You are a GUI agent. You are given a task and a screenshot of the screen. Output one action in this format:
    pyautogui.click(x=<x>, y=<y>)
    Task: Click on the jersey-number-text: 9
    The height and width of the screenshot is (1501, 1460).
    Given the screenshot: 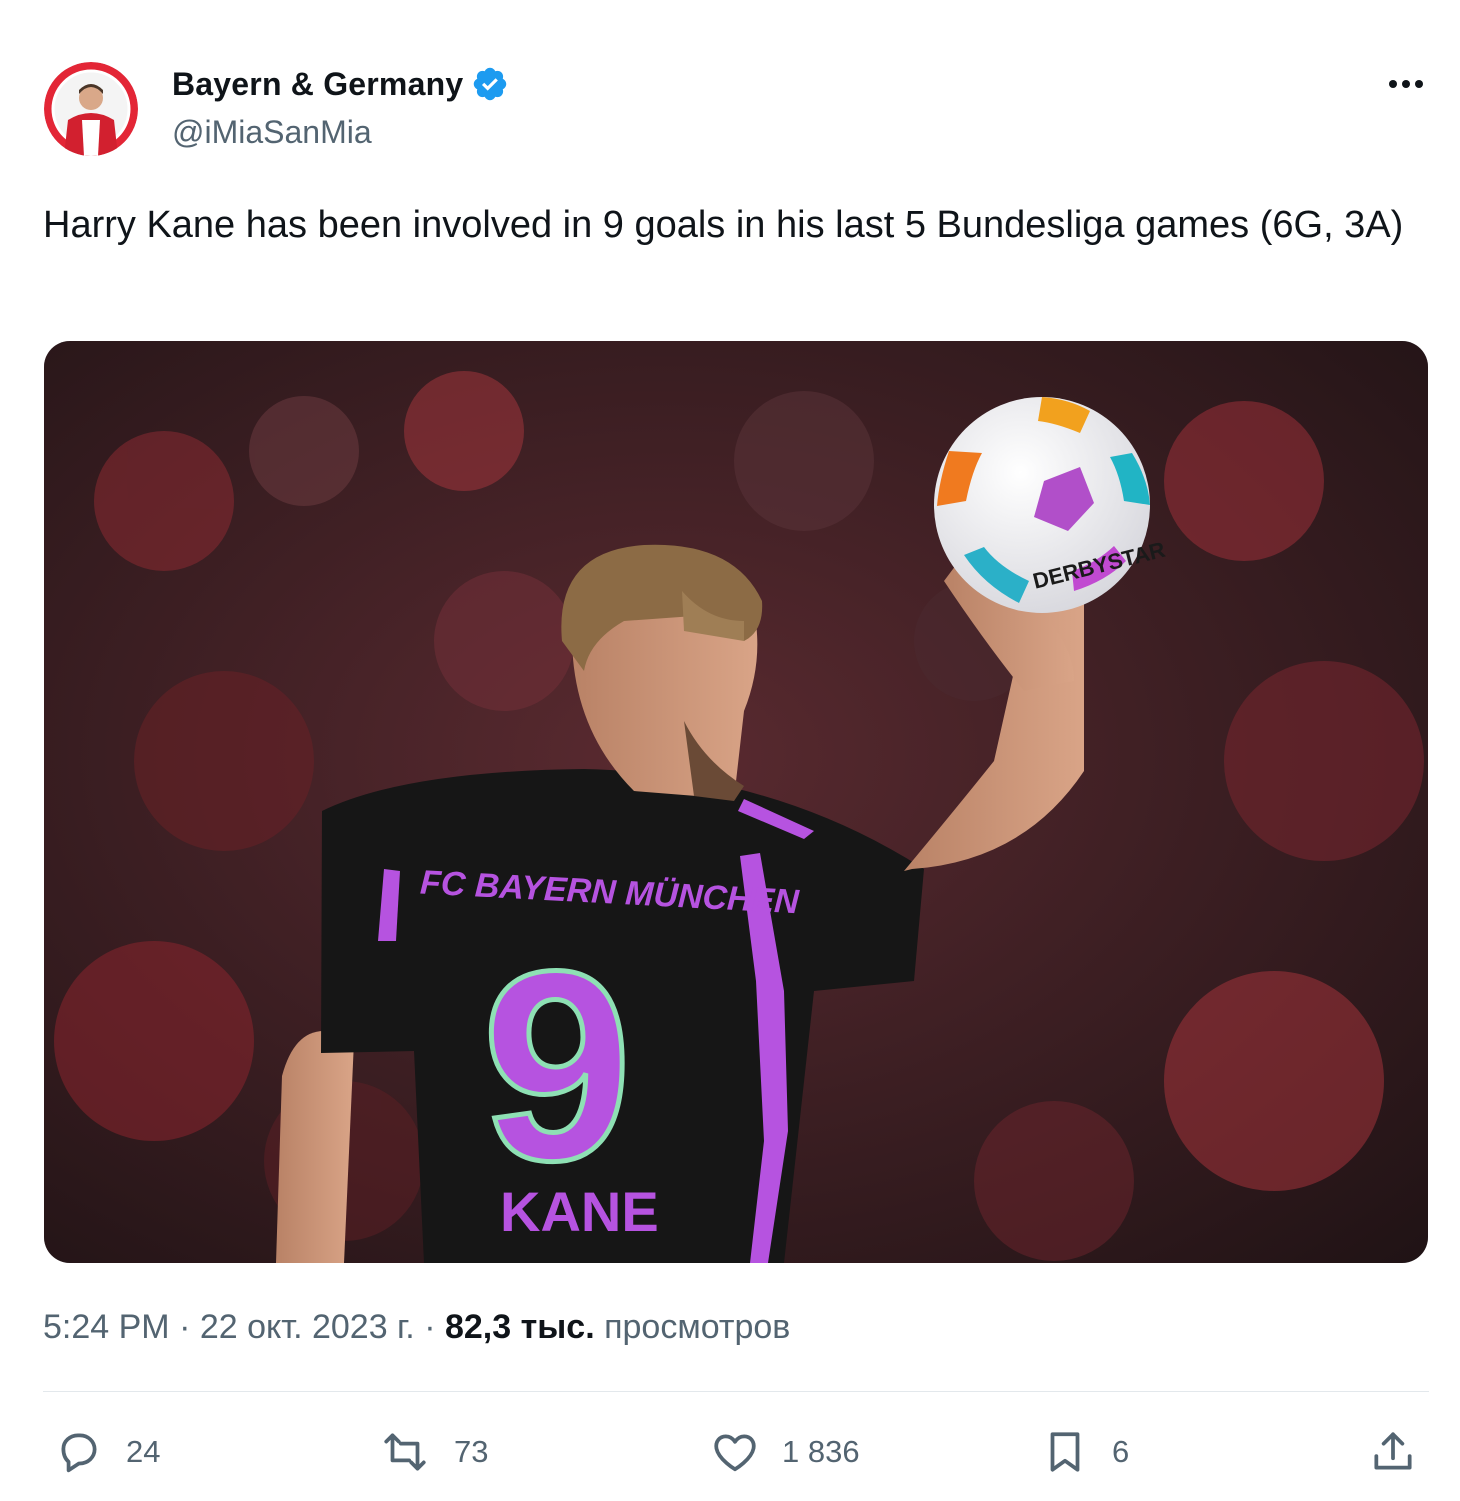 What is the action you would take?
    pyautogui.click(x=557, y=1066)
    